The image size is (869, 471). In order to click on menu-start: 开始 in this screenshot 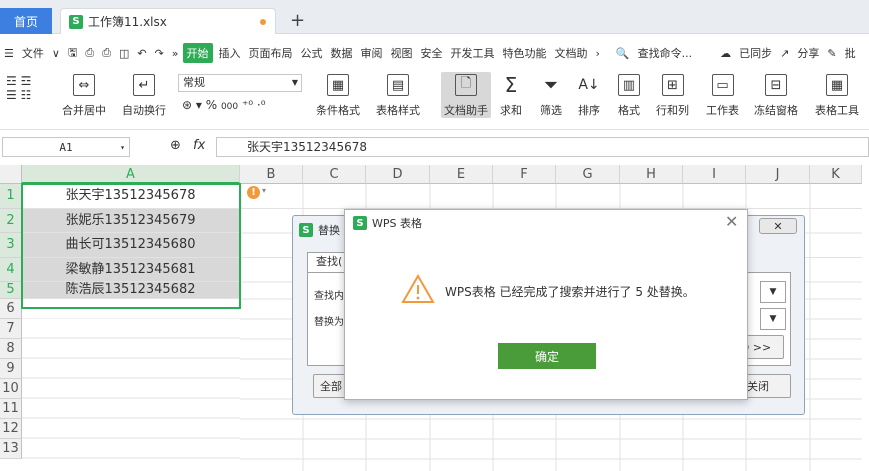, I will do `click(197, 53)`.